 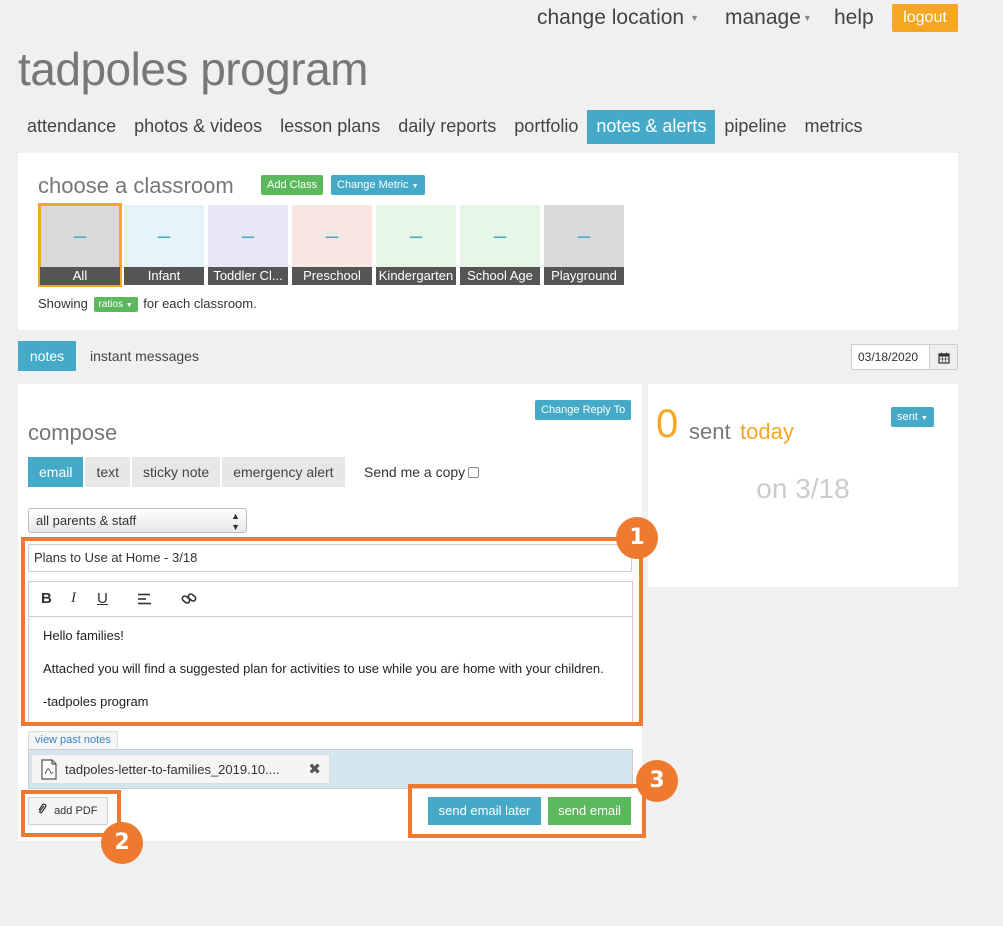 I want to click on sent-filter-dropdown: sent ▼, so click(x=912, y=417).